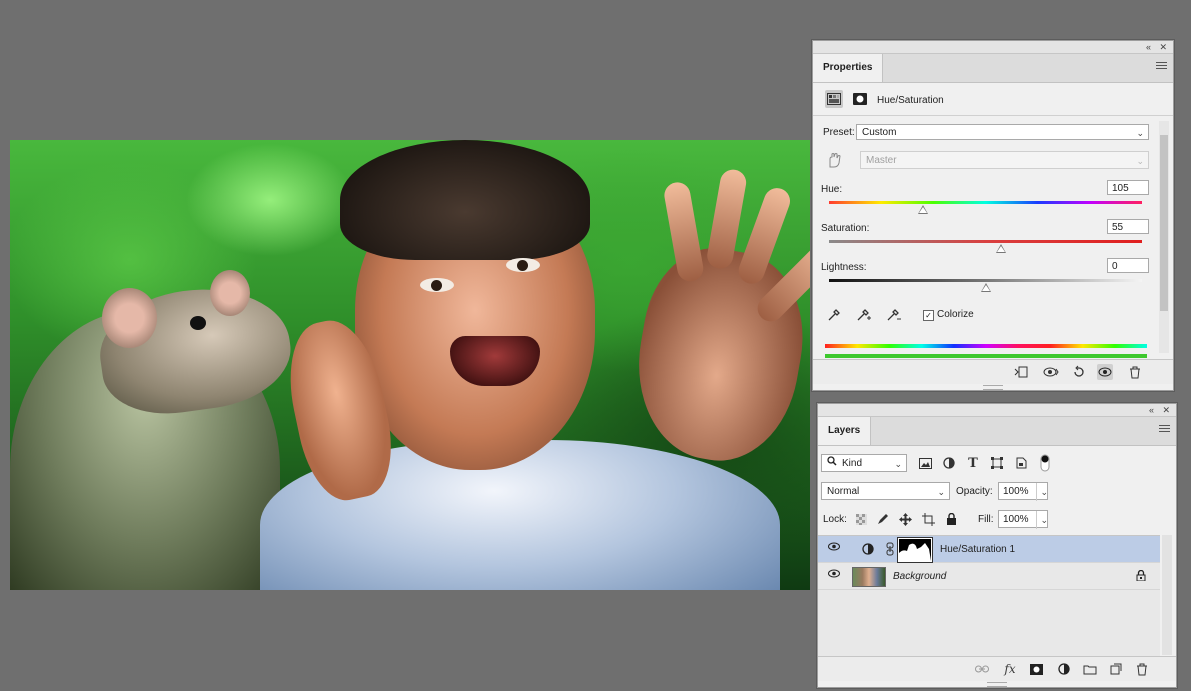 This screenshot has width=1191, height=691. I want to click on layer-name: Background, so click(920, 576).